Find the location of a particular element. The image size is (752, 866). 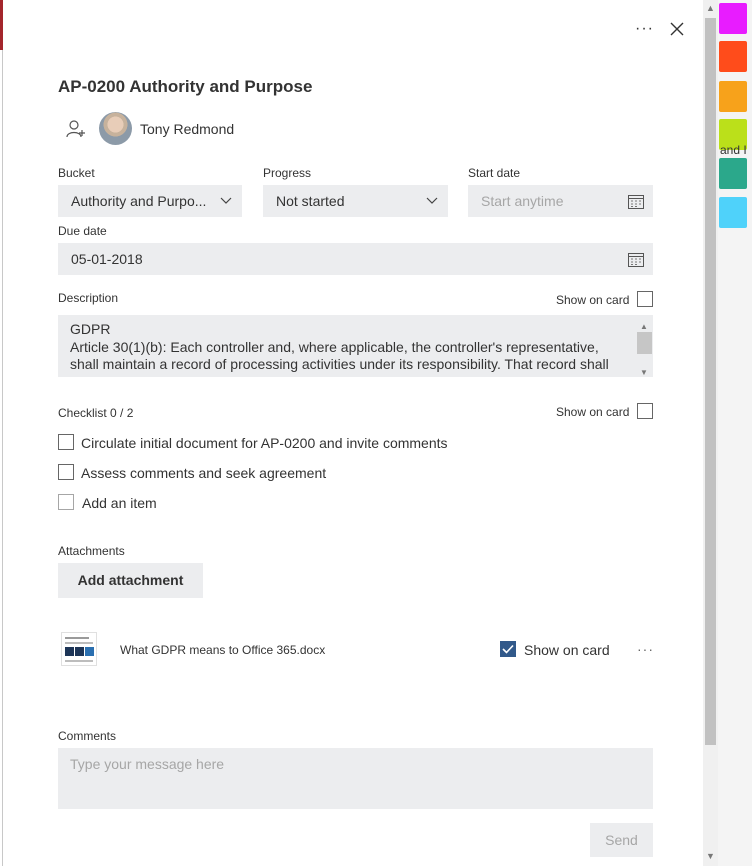

description-scrollbar: ▲ ▼ is located at coordinates (644, 346).